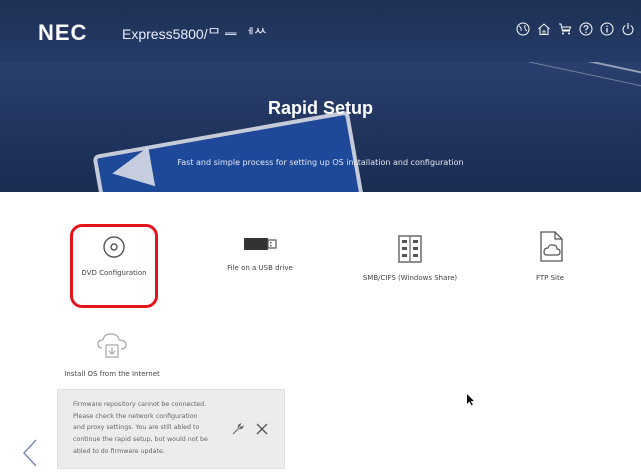  Describe the element at coordinates (565, 29) in the screenshot. I see `cart-icon` at that location.